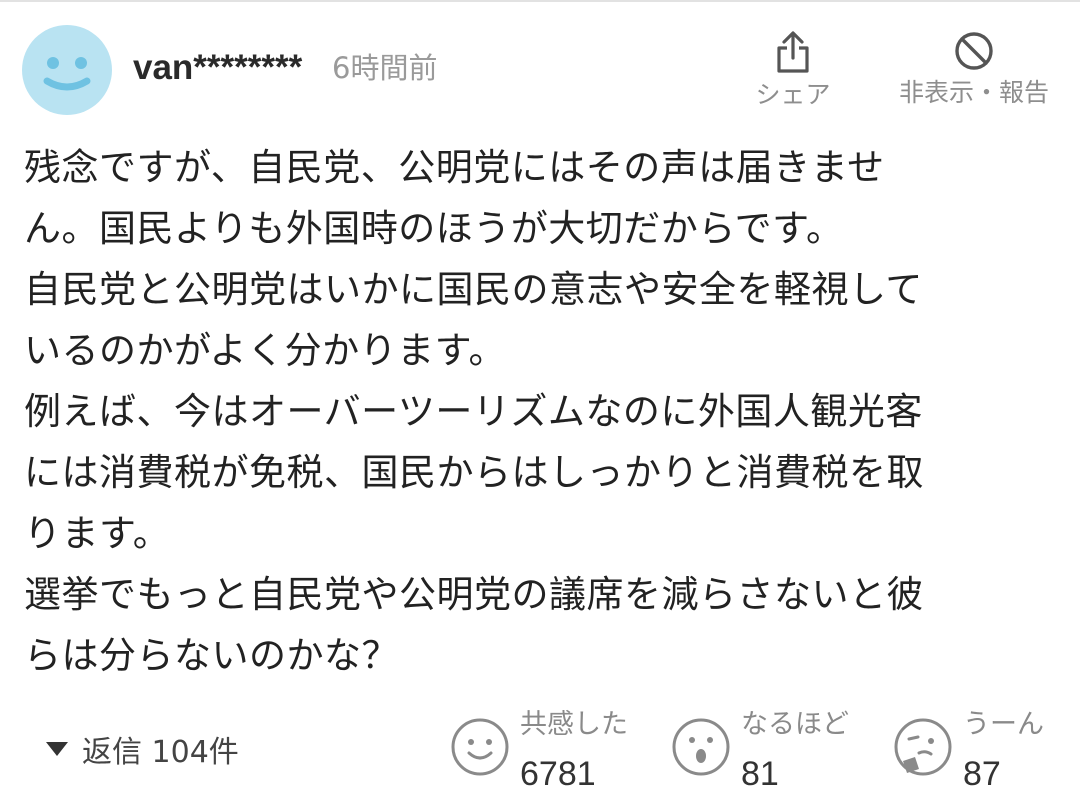 The height and width of the screenshot is (812, 1080). What do you see at coordinates (473, 411) in the screenshot?
I see `comment-line: 例えば、今はオーバーツーリズムなのに外国人観光客` at bounding box center [473, 411].